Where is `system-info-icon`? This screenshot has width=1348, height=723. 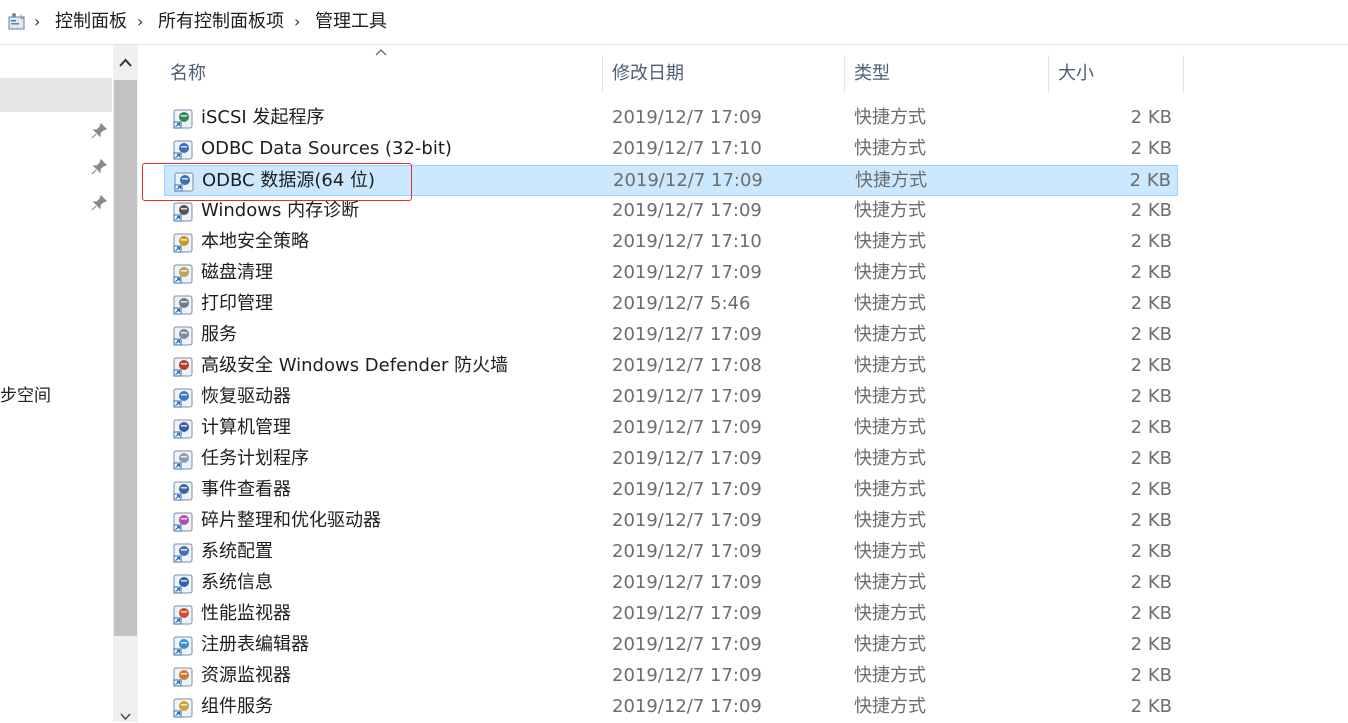
system-info-icon is located at coordinates (183, 584).